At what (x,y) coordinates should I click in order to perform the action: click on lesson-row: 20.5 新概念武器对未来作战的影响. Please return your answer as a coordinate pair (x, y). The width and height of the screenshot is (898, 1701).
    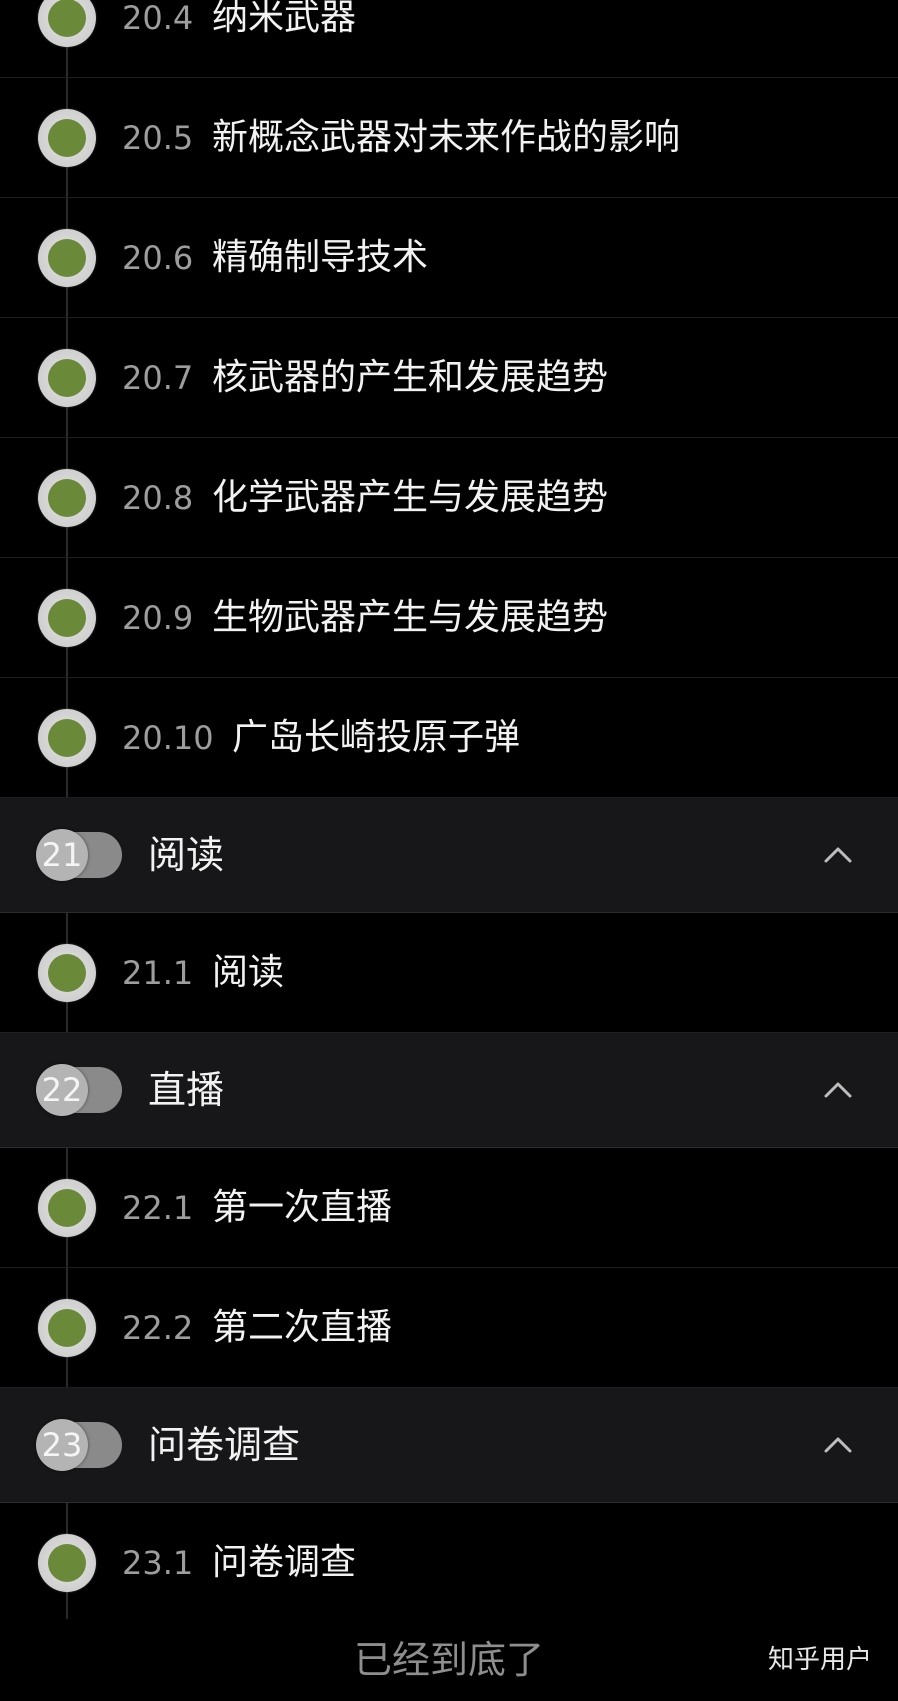
    Looking at the image, I should click on (449, 138).